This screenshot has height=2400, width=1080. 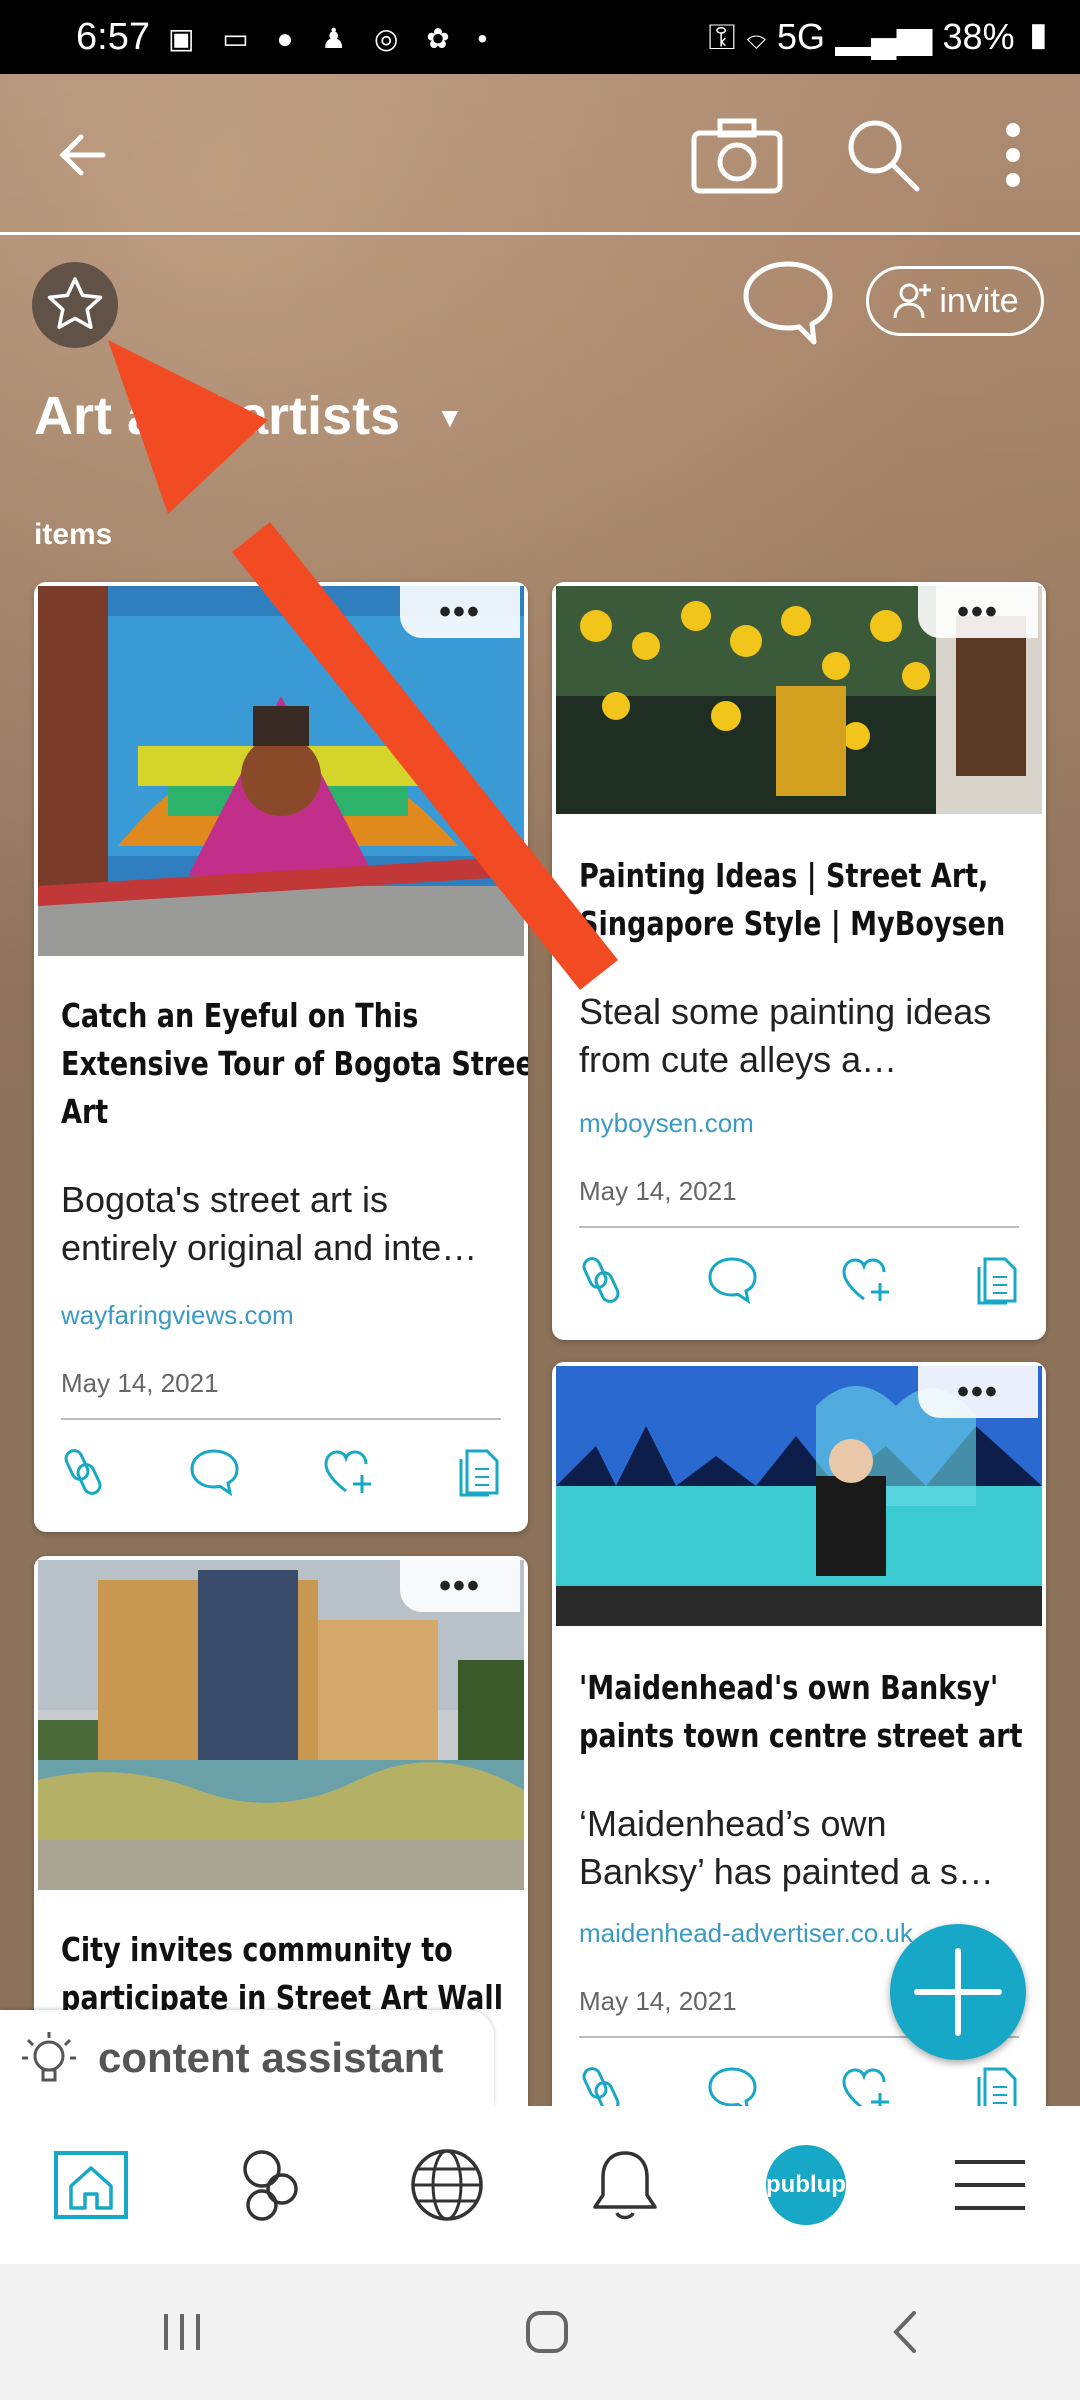 I want to click on page-title: Art and artists, so click(x=217, y=416).